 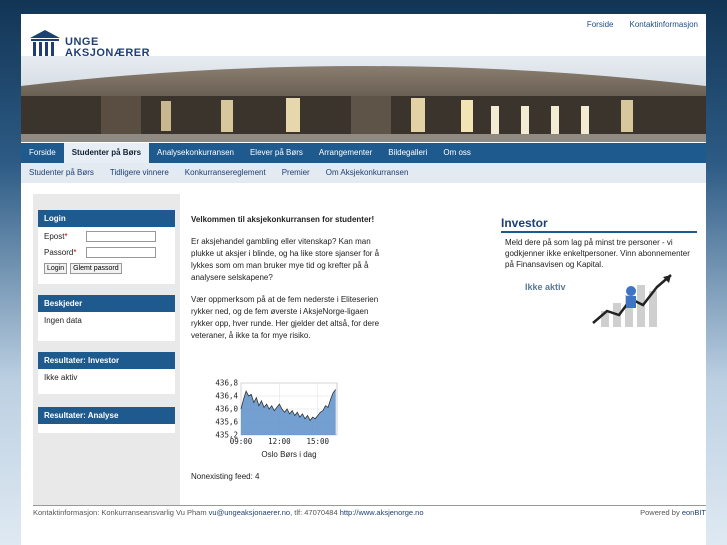 I want to click on feed-text: Nonexisting feed: 4, so click(x=225, y=476).